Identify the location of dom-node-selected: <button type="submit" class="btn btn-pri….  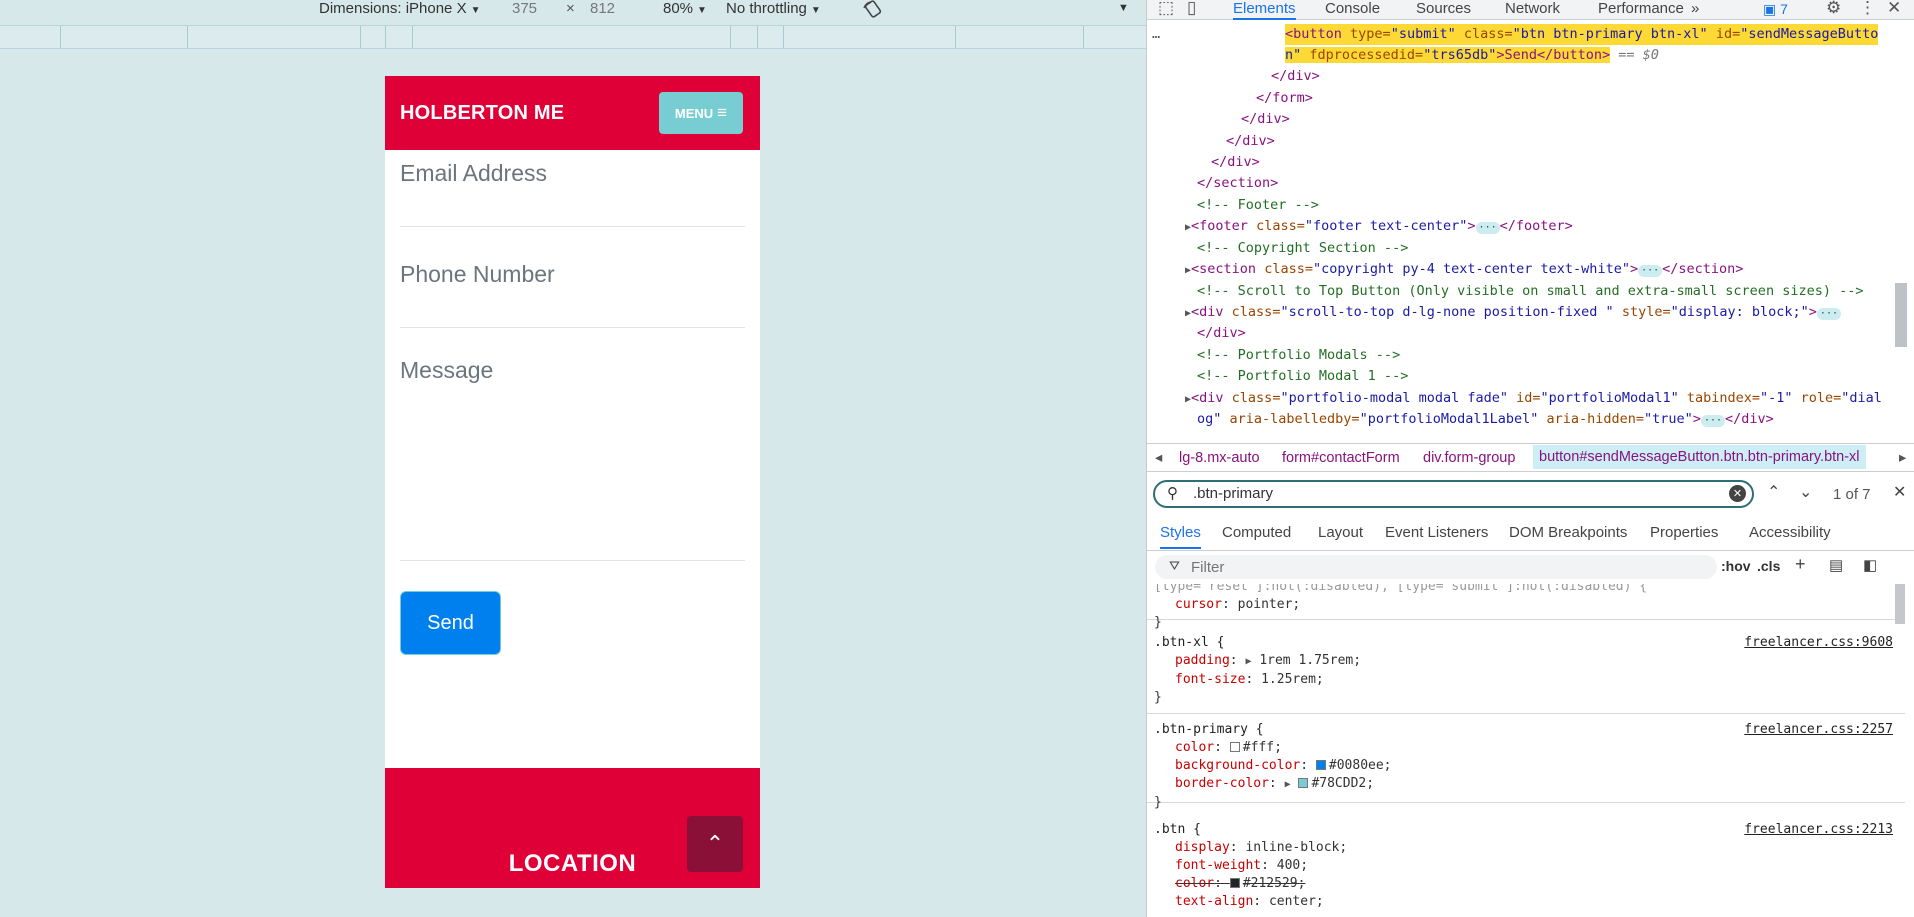
(1582, 35).